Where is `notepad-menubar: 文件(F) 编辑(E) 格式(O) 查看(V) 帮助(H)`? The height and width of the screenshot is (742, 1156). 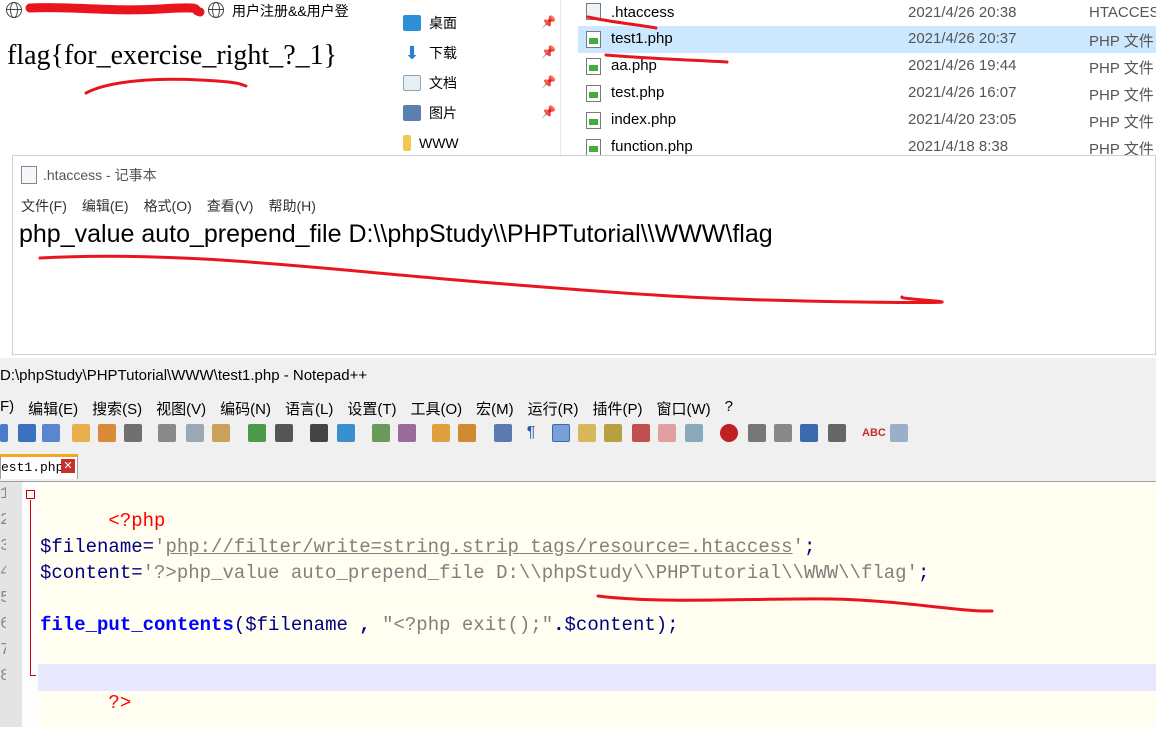 notepad-menubar: 文件(F) 编辑(E) 格式(O) 查看(V) 帮助(H) is located at coordinates (168, 206).